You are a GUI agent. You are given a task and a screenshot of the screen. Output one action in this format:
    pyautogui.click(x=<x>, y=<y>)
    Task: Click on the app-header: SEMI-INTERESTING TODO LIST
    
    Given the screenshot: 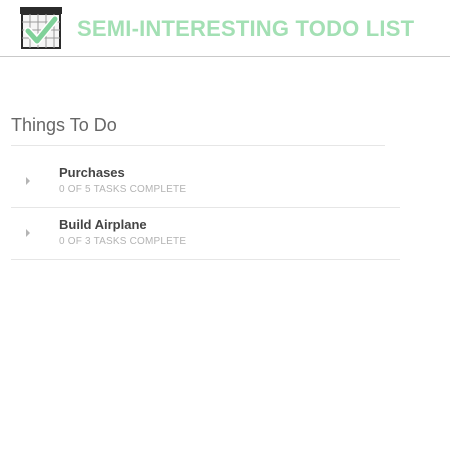 What is the action you would take?
    pyautogui.click(x=225, y=28)
    